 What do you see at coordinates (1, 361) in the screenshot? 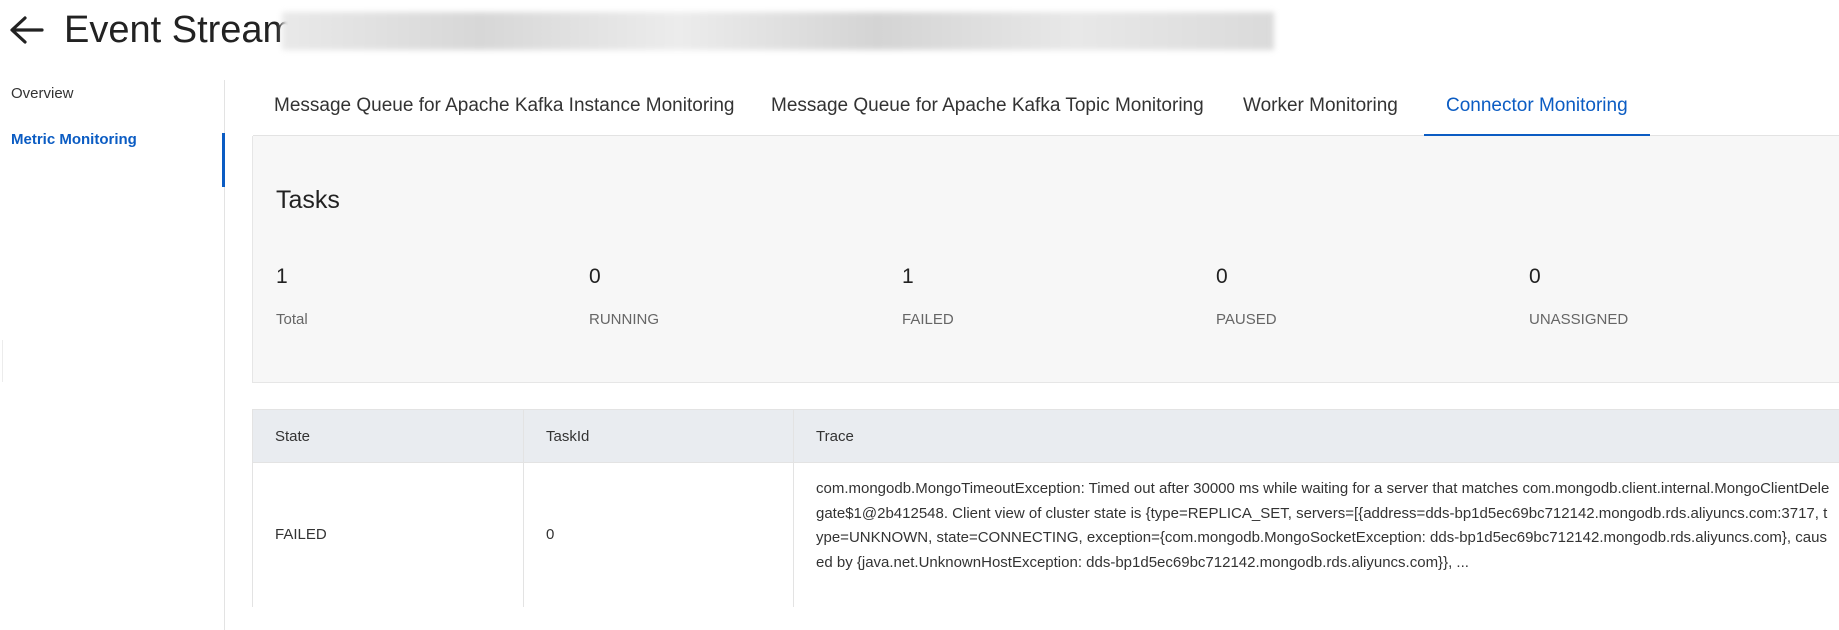
I see `left-edge-handle` at bounding box center [1, 361].